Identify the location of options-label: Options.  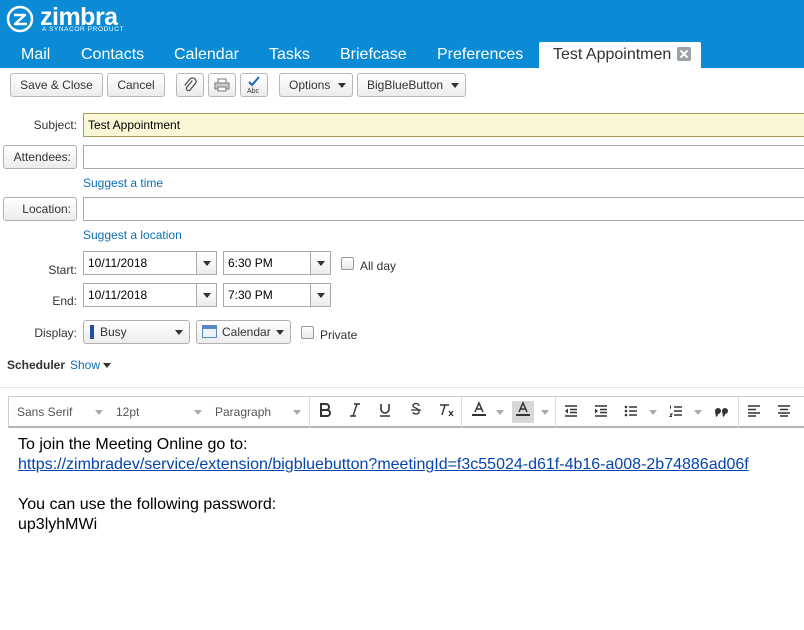
(310, 85).